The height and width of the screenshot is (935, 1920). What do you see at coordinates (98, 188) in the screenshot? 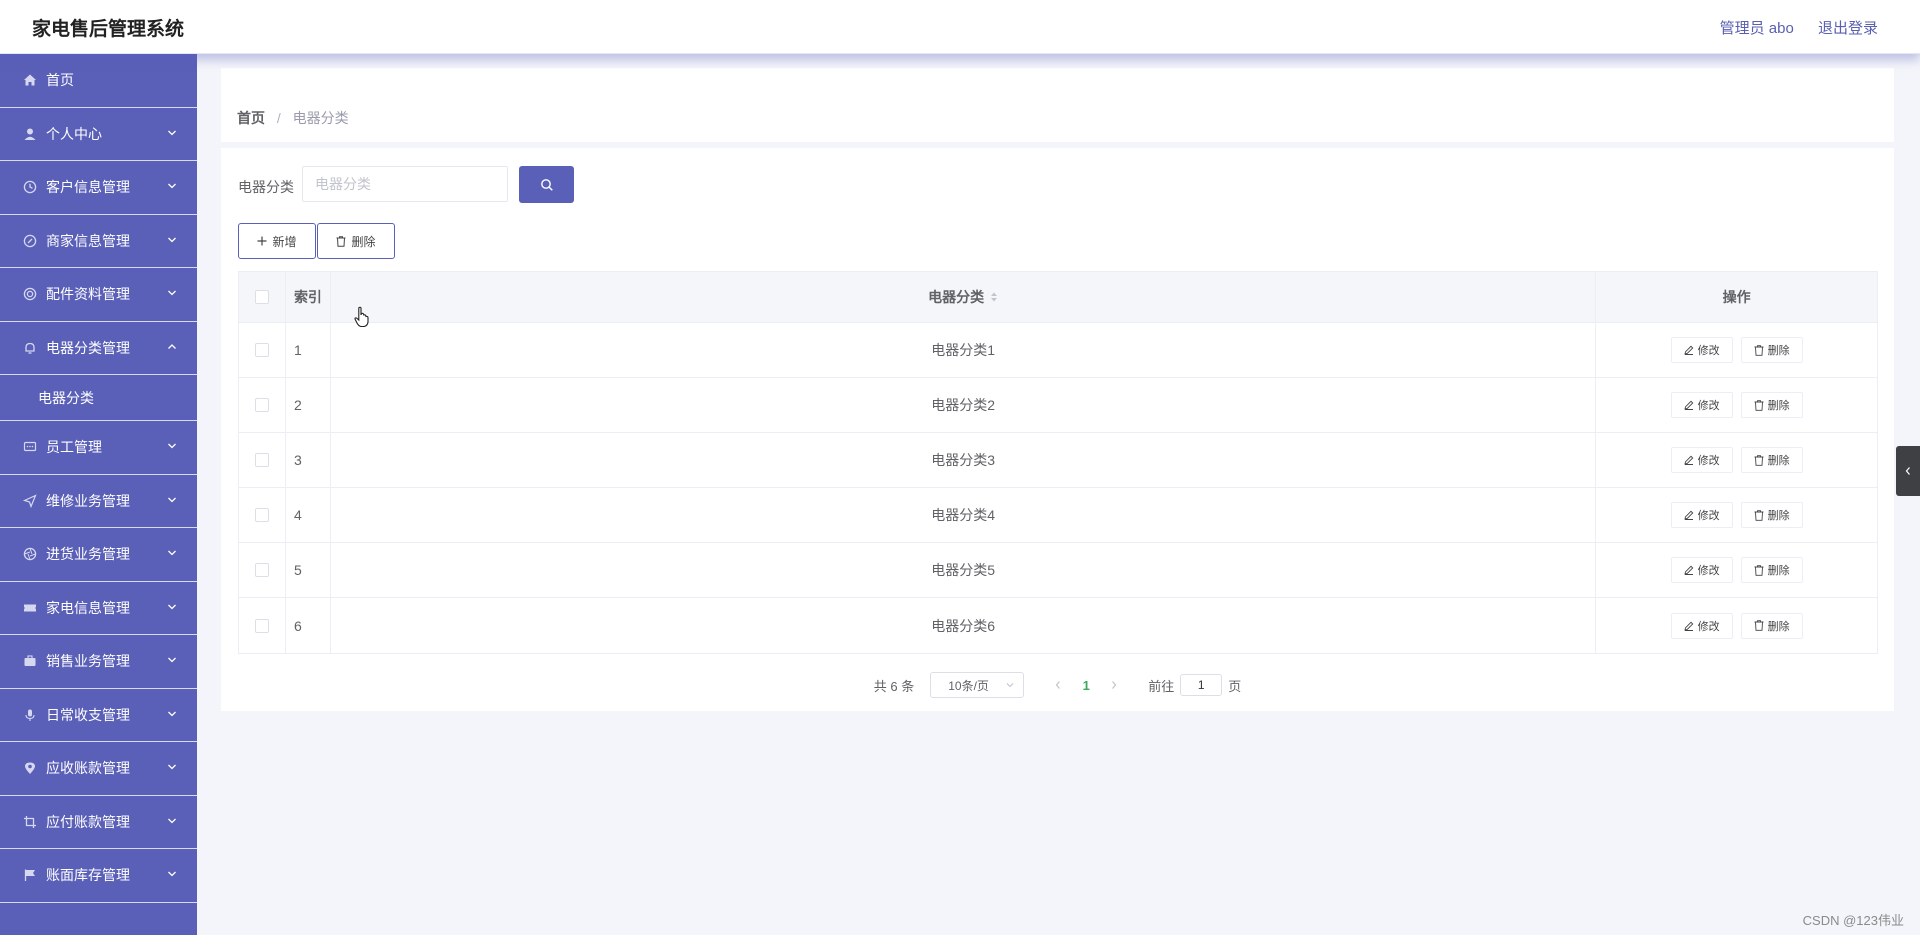
I see `sidebar-item-customer-info: 客户信息管理` at bounding box center [98, 188].